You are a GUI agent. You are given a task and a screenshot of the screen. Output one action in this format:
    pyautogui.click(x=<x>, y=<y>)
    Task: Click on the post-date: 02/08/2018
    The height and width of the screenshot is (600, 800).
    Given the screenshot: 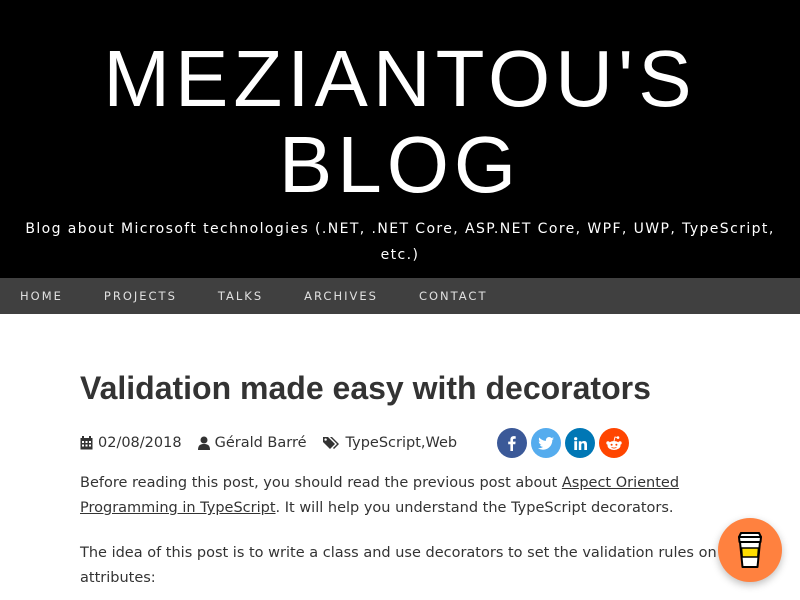 What is the action you would take?
    pyautogui.click(x=131, y=443)
    